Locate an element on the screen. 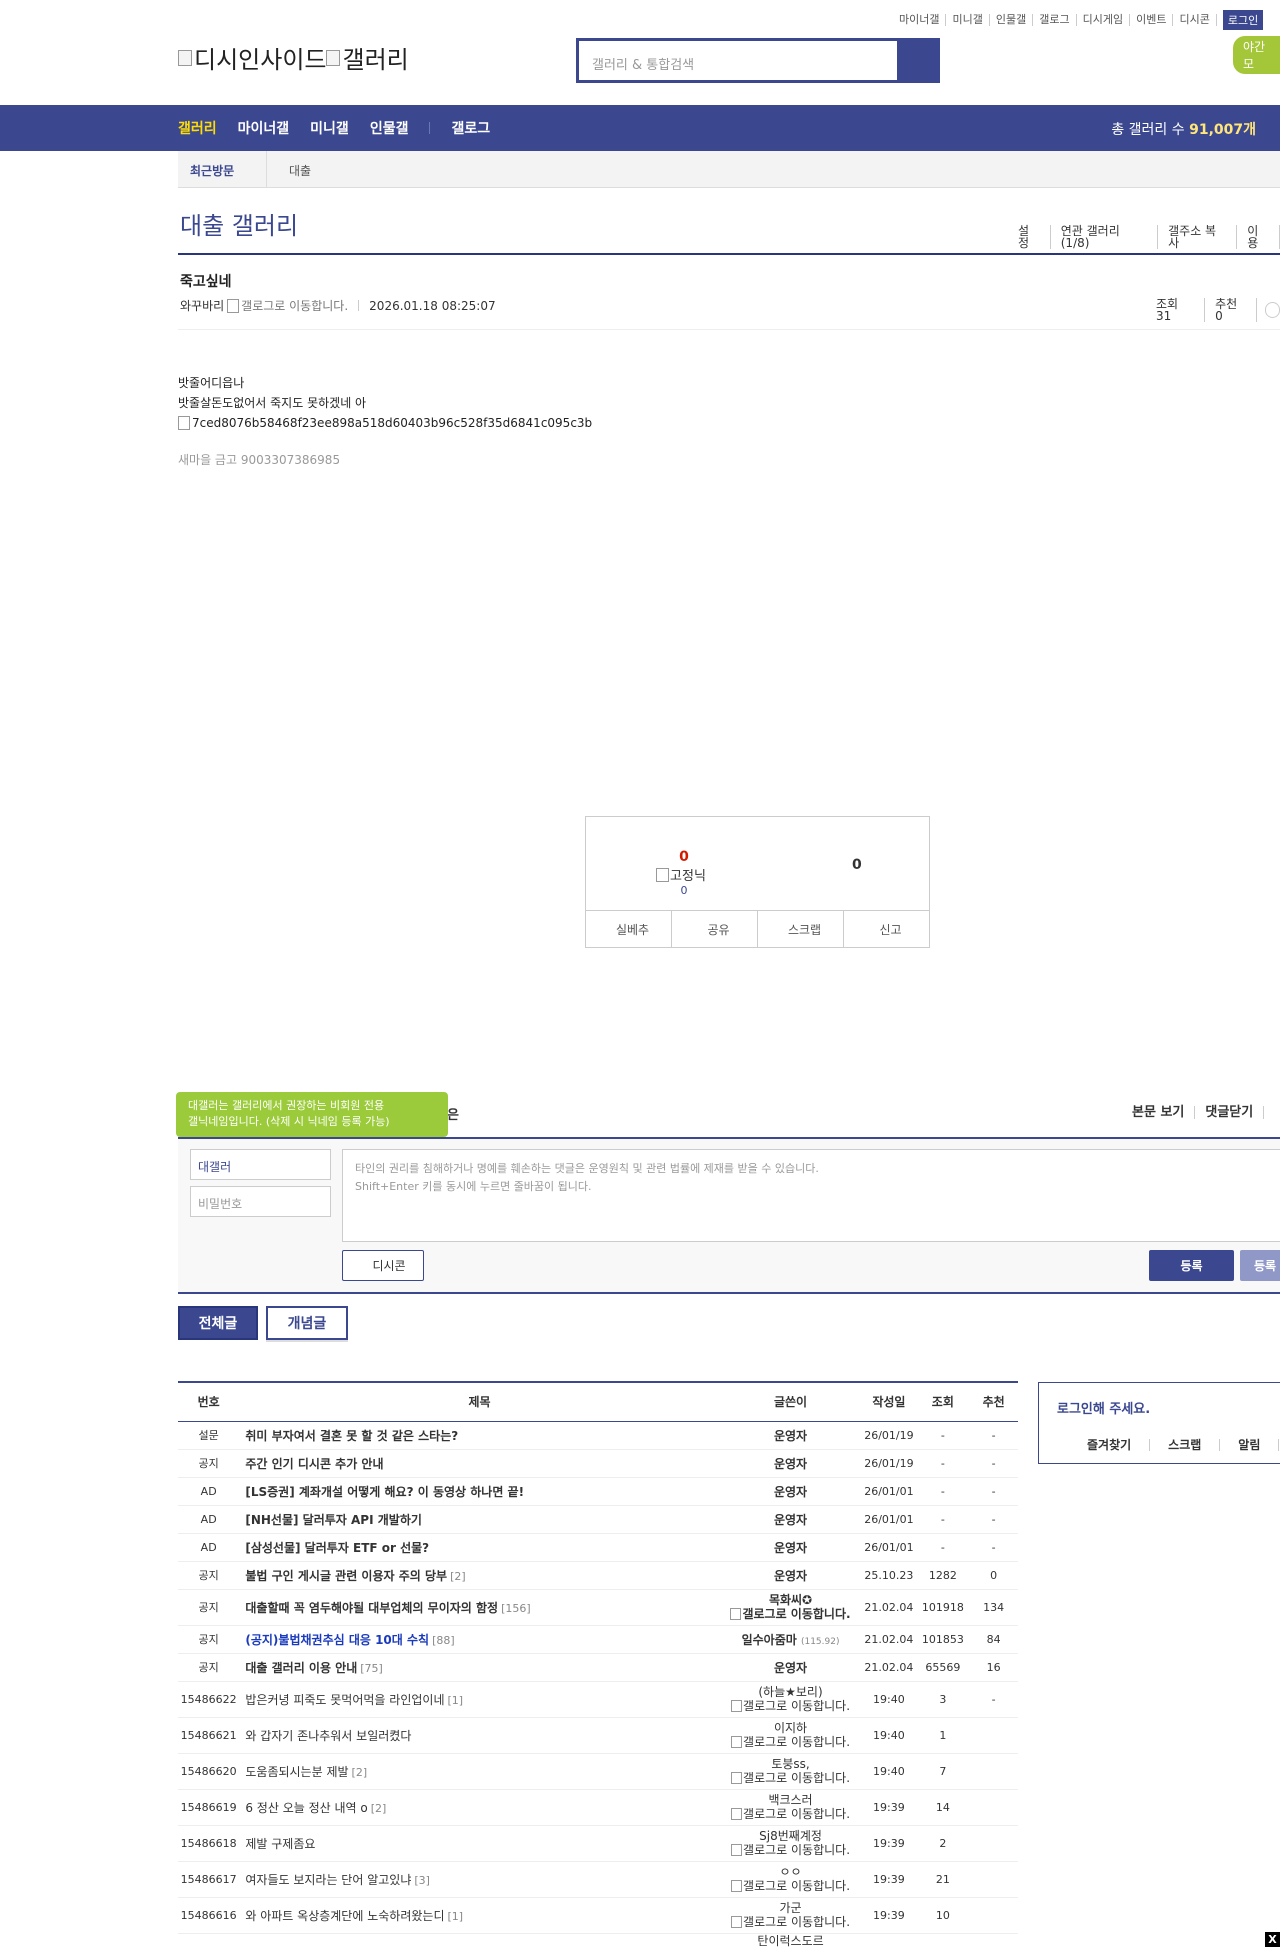  writer-nick: 탄이럭스도르 is located at coordinates (791, 1940).